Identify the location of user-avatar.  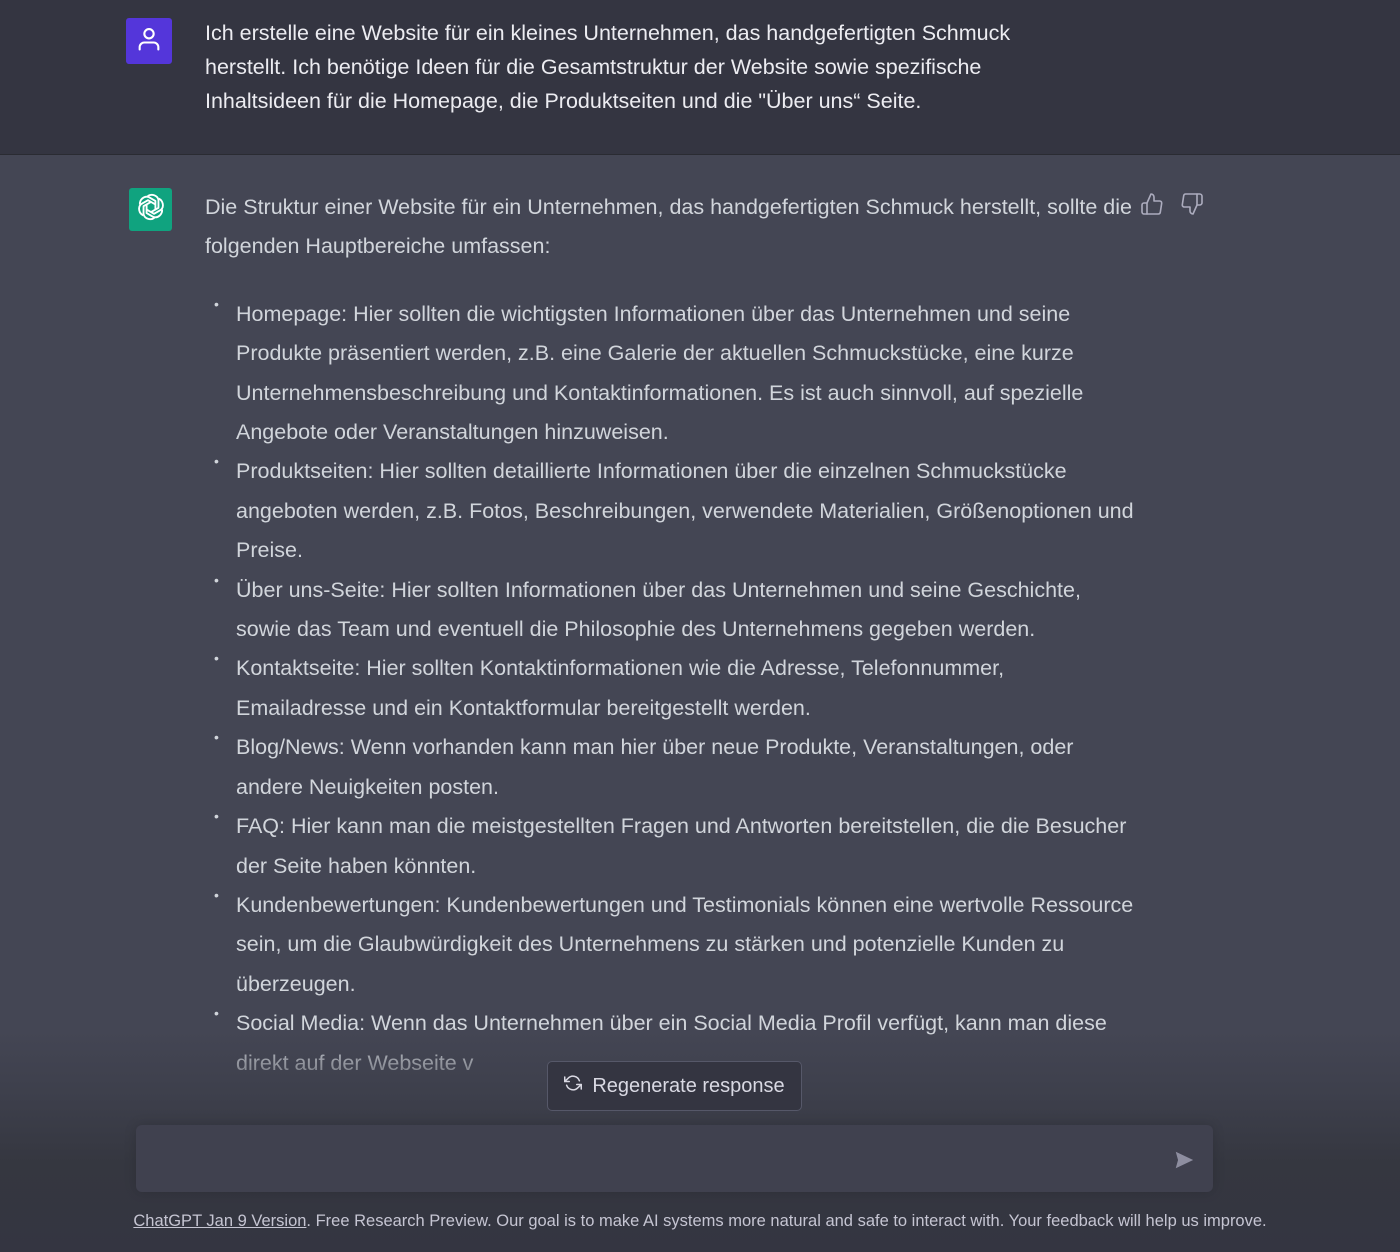
(149, 41).